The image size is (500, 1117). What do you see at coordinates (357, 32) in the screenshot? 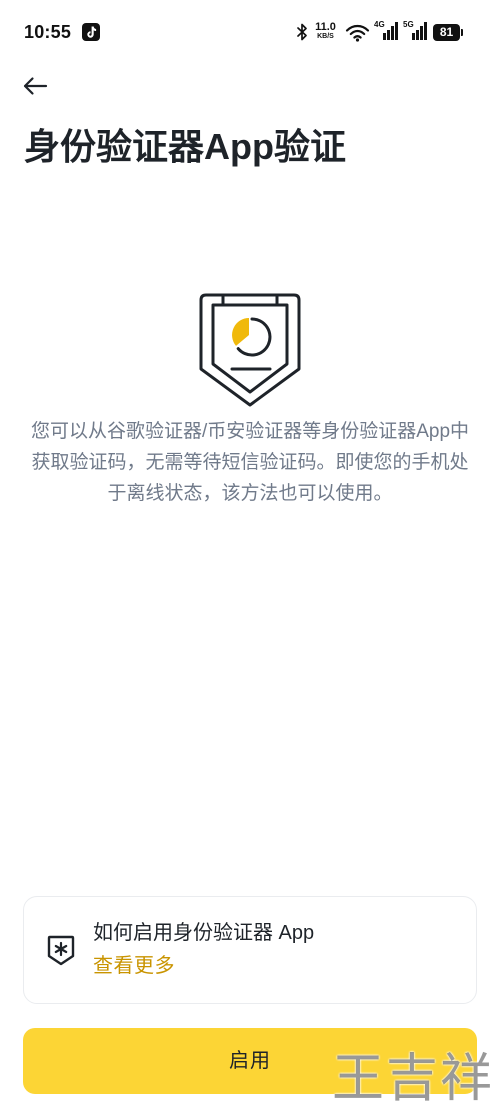
I see `wifi-icon` at bounding box center [357, 32].